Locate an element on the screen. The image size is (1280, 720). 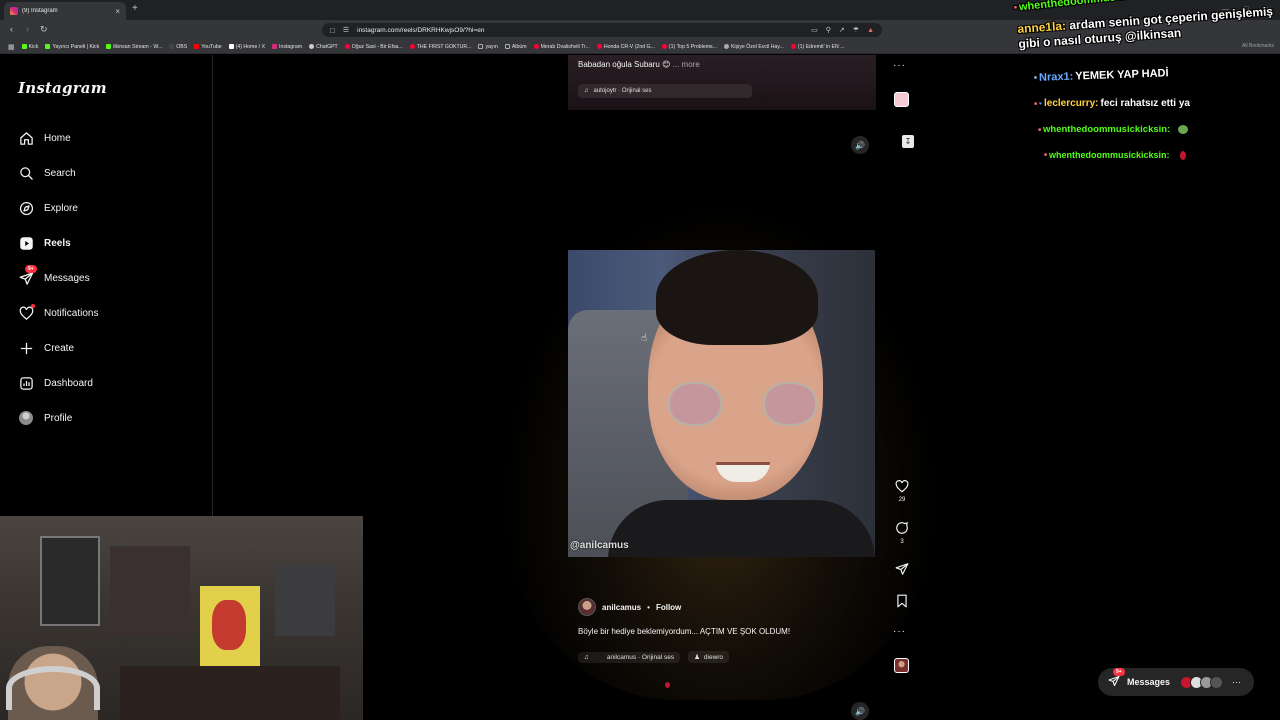
chat-text: feci rahatsız etti ya is located at coordinates (1145, 103).